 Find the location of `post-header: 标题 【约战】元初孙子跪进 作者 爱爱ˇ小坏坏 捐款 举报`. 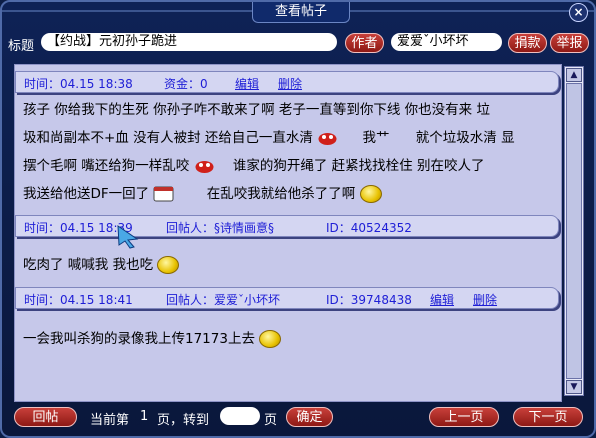

post-header: 标题 【约战】元初孙子跪进 作者 爱爱ˇ小坏坏 捐款 举报 is located at coordinates (299, 43).